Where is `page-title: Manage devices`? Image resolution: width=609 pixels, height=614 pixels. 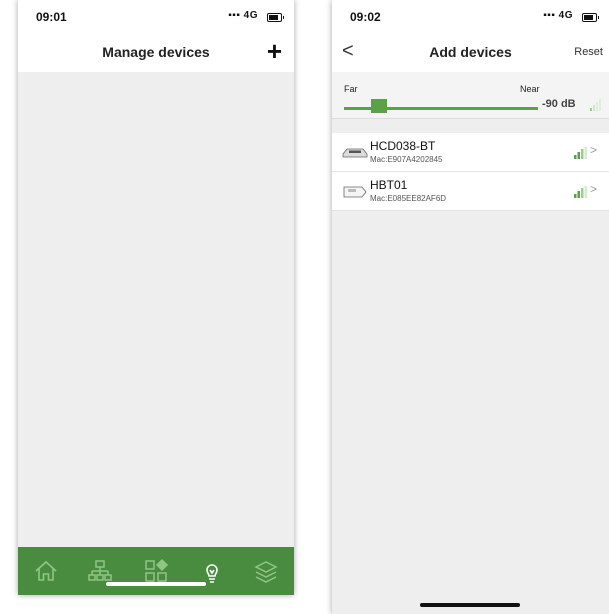 page-title: Manage devices is located at coordinates (156, 52).